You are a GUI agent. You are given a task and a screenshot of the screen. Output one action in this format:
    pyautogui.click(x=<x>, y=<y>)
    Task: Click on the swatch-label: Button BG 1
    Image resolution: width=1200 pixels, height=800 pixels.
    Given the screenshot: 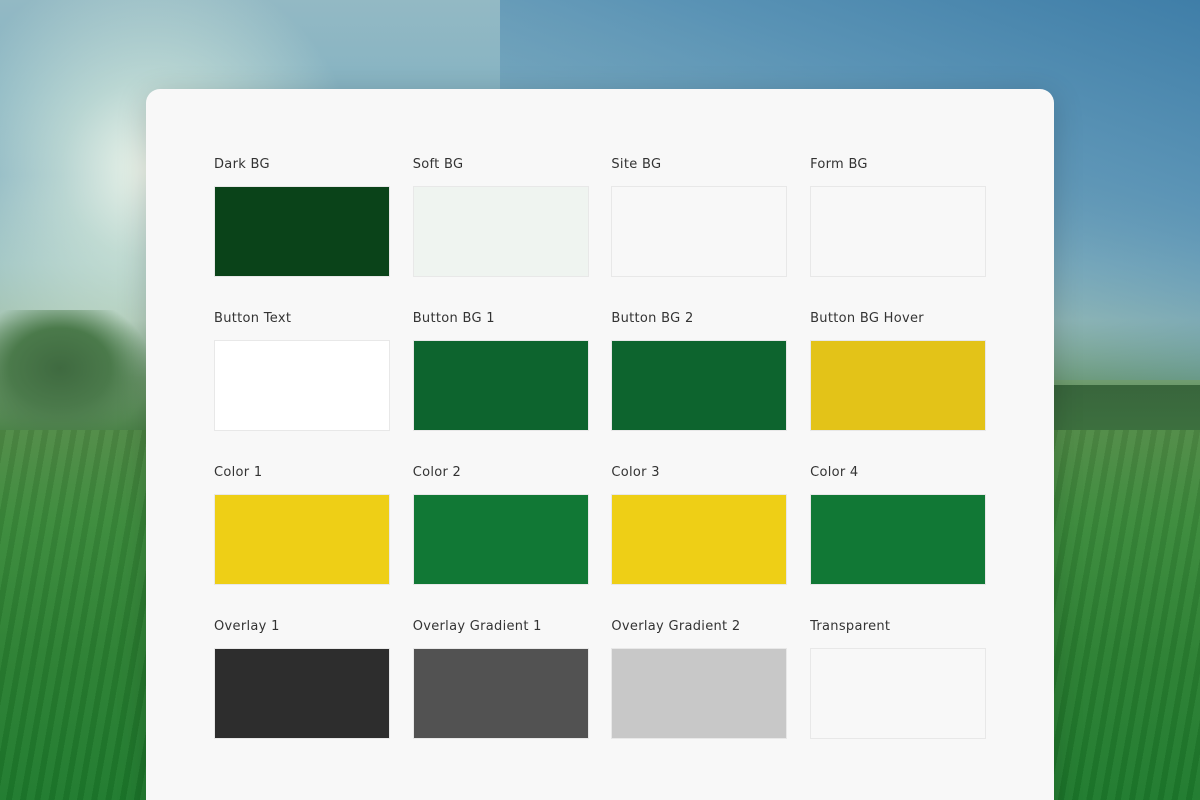 What is the action you would take?
    pyautogui.click(x=453, y=318)
    